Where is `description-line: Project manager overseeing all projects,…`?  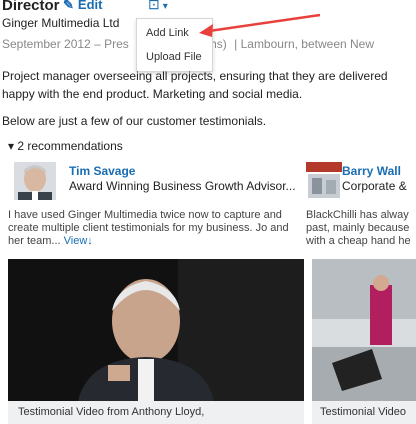
description-line: Project manager overseeing all projects,… is located at coordinates (195, 76).